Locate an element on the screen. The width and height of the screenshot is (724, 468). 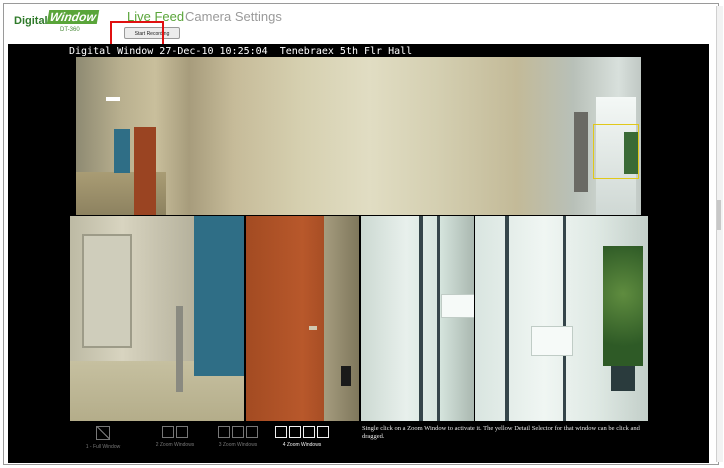
zoom4-window-frame is located at coordinates (507, 318).